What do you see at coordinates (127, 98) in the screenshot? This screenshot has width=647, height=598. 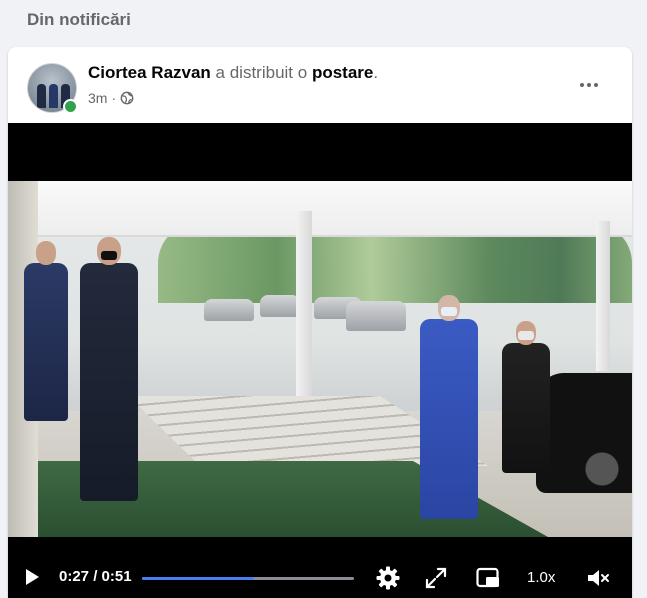 I see `globe-icon` at bounding box center [127, 98].